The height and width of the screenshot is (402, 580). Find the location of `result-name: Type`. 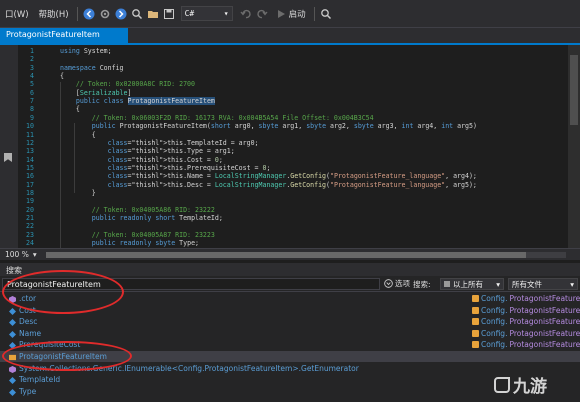

result-name: Type is located at coordinates (28, 391).